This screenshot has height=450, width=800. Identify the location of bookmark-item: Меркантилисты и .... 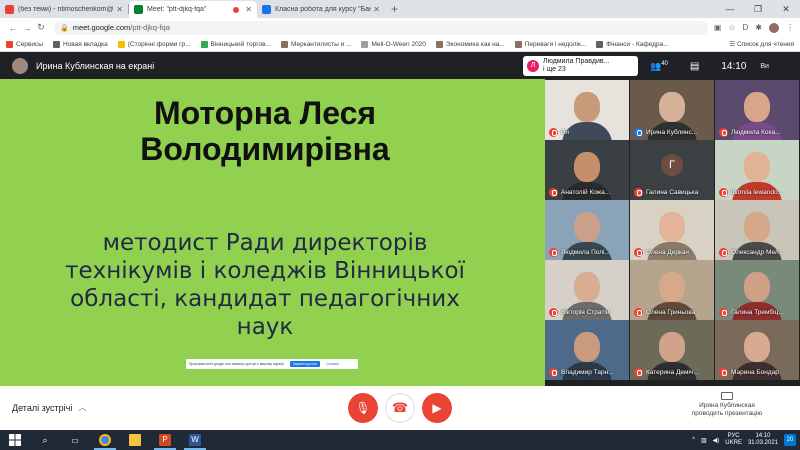
(315, 44).